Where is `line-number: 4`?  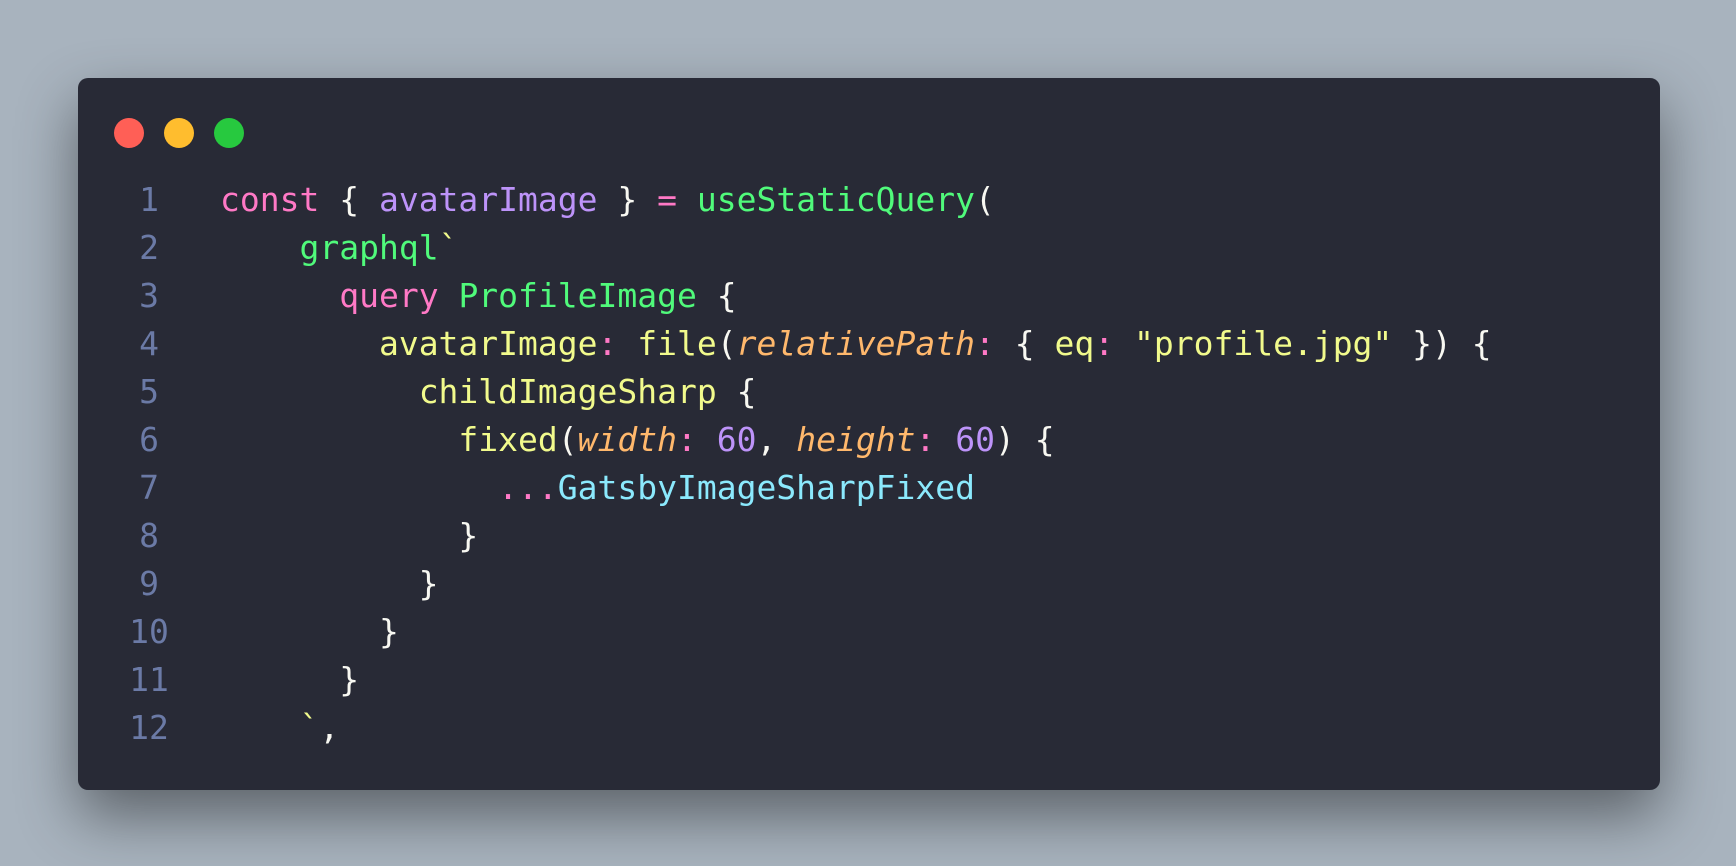
line-number: 4 is located at coordinates (149, 343).